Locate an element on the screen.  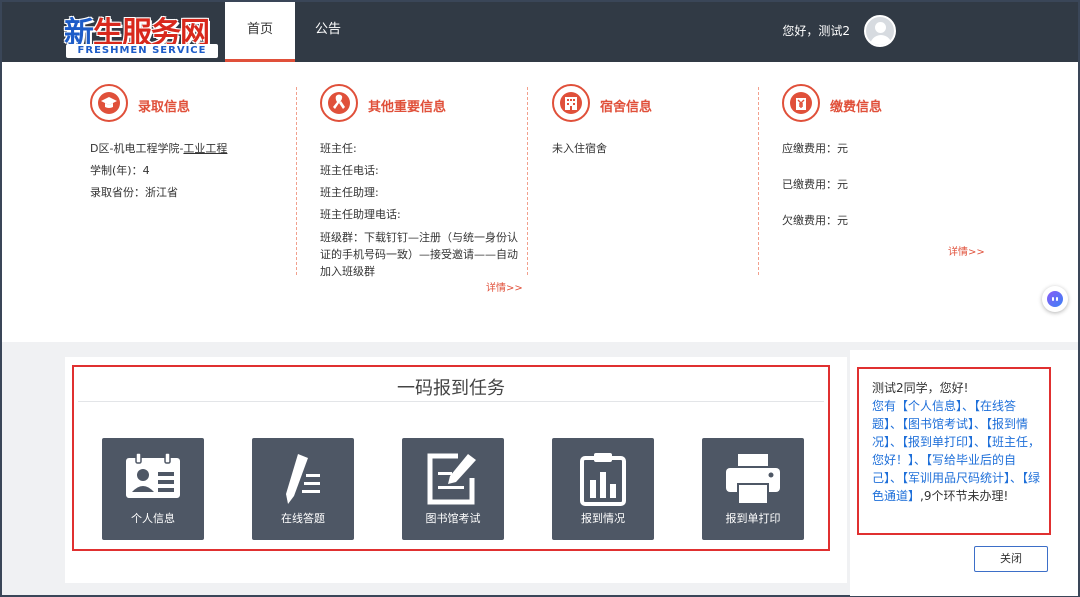
college-text: D区-机电工程学院- is located at coordinates (137, 148).